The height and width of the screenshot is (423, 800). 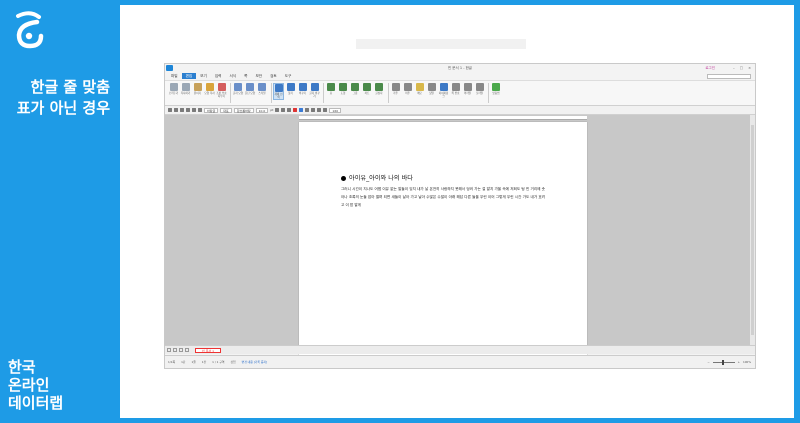 I want to click on ribbon-label: 스타일, so click(x=262, y=93).